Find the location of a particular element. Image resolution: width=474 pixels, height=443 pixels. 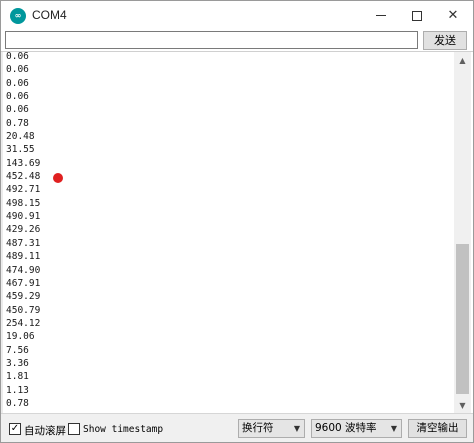

output-line: 1.81 is located at coordinates (17, 377).